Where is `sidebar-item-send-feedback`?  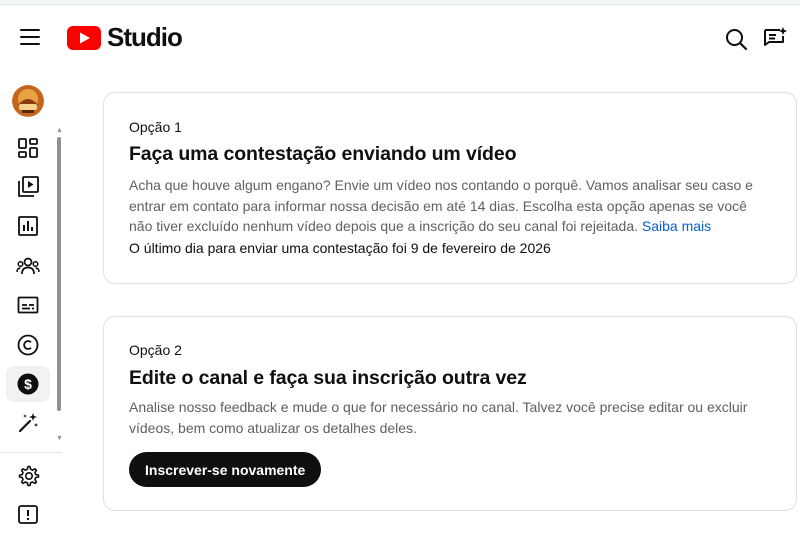 sidebar-item-send-feedback is located at coordinates (28, 515).